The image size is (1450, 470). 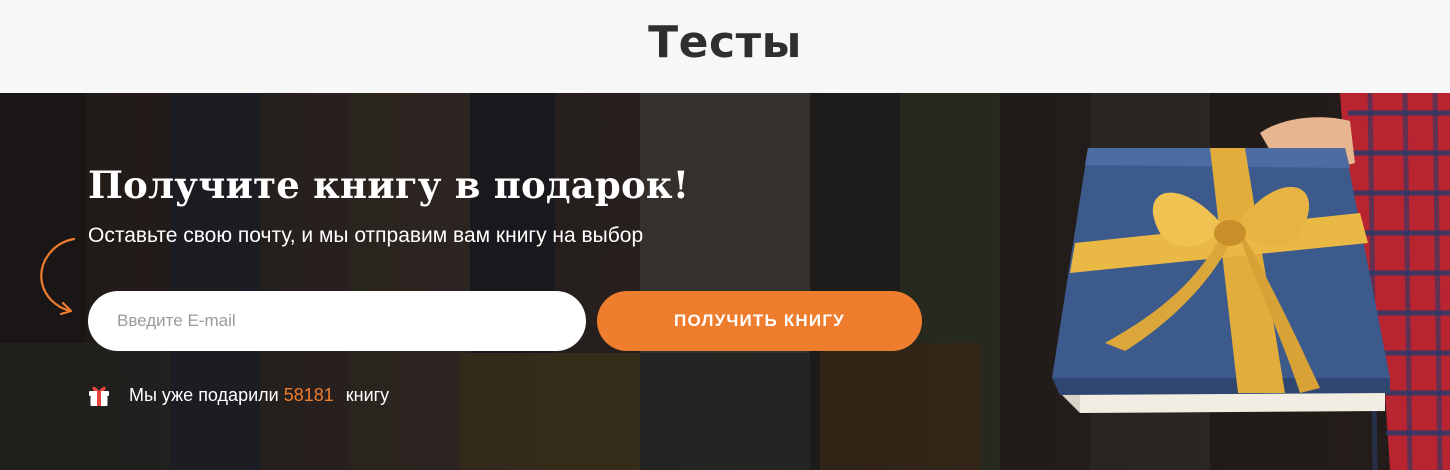 I want to click on counter-suffix: книгу, so click(x=367, y=394).